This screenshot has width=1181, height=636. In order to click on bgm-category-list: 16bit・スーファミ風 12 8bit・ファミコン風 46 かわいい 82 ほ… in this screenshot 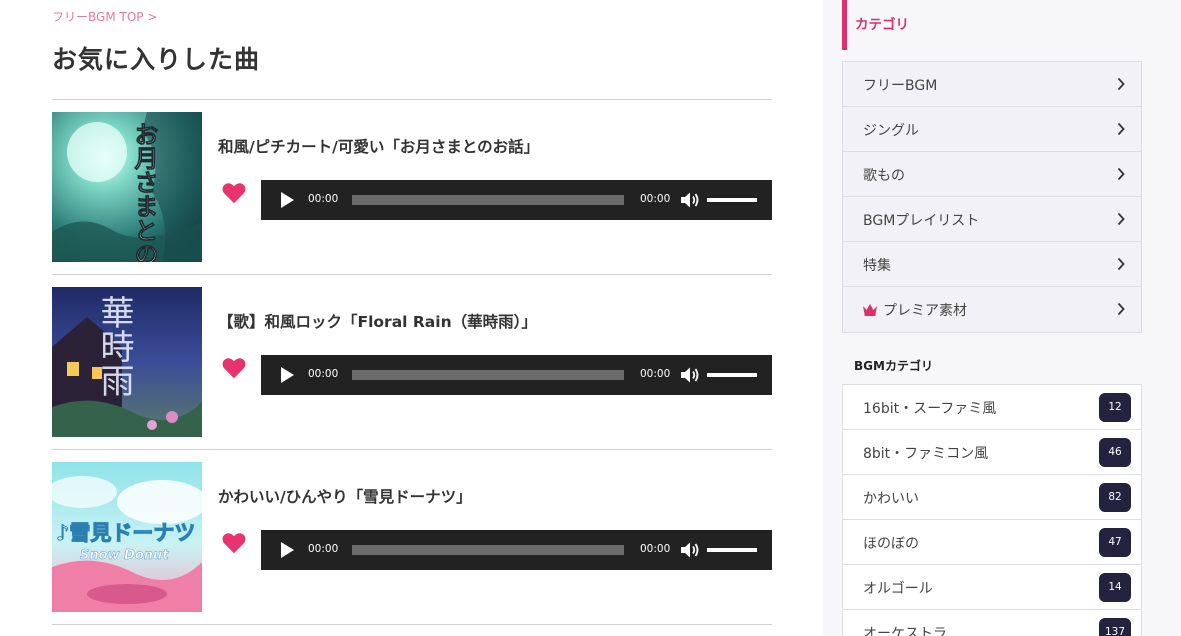, I will do `click(992, 510)`.